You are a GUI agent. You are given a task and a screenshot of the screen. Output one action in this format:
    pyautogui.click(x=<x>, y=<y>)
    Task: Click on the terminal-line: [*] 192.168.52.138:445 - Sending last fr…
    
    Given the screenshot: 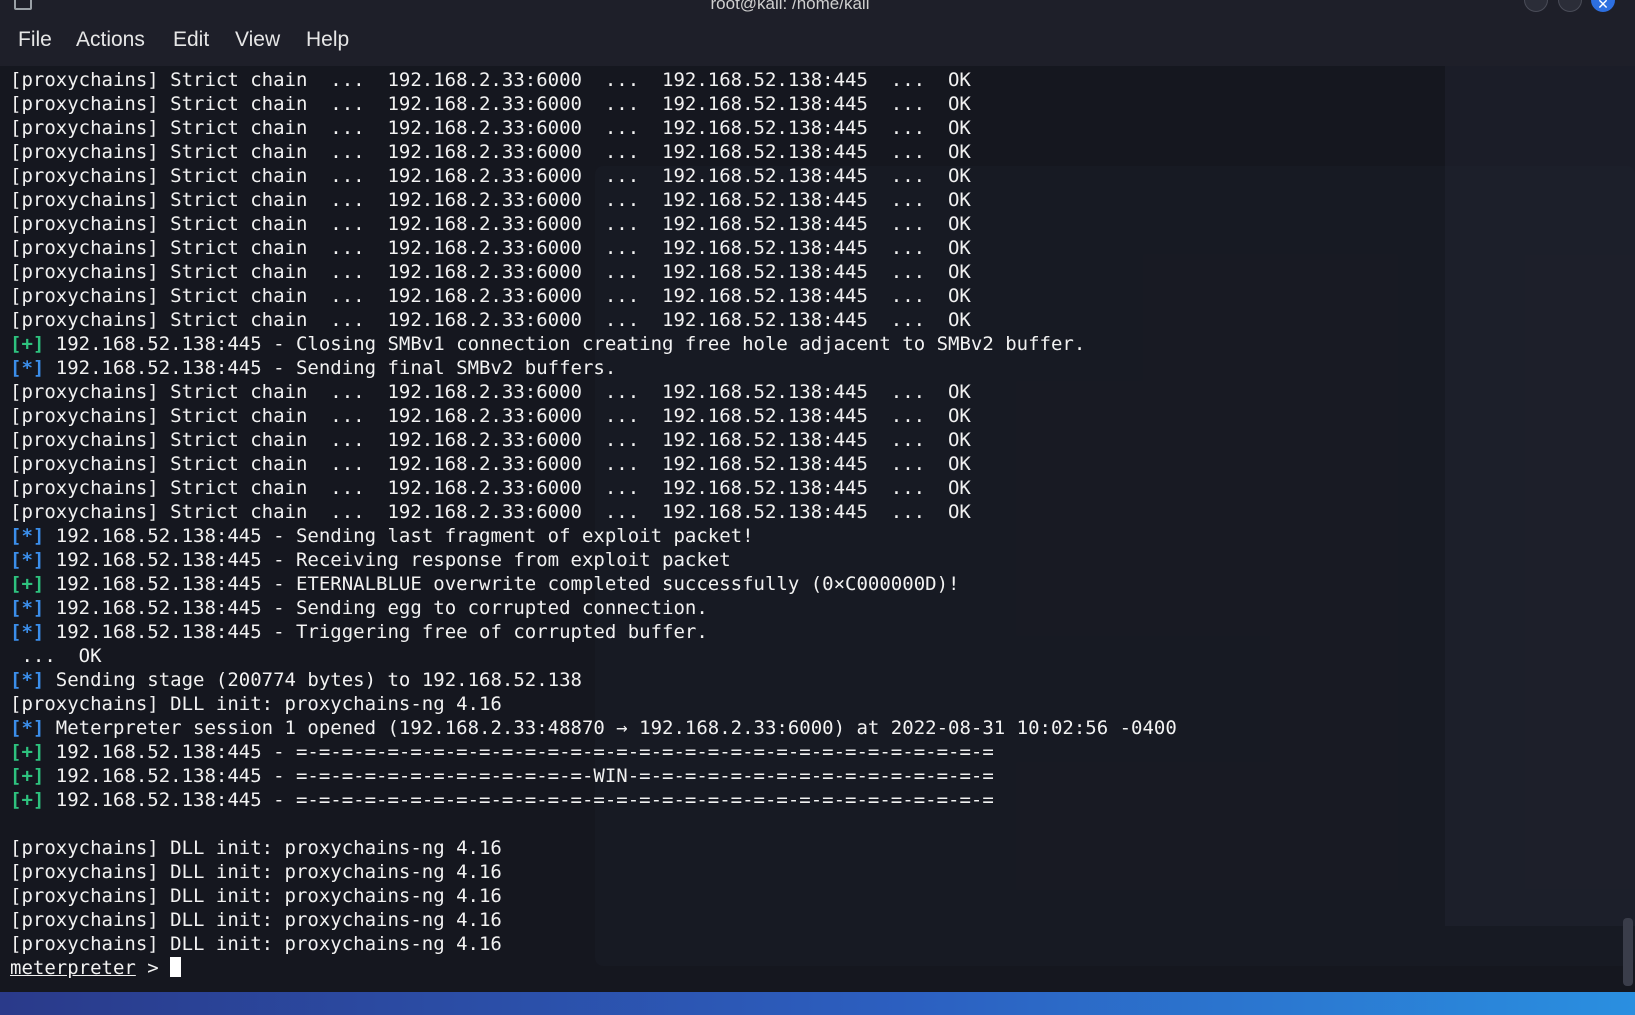 What is the action you would take?
    pyautogui.click(x=810, y=536)
    